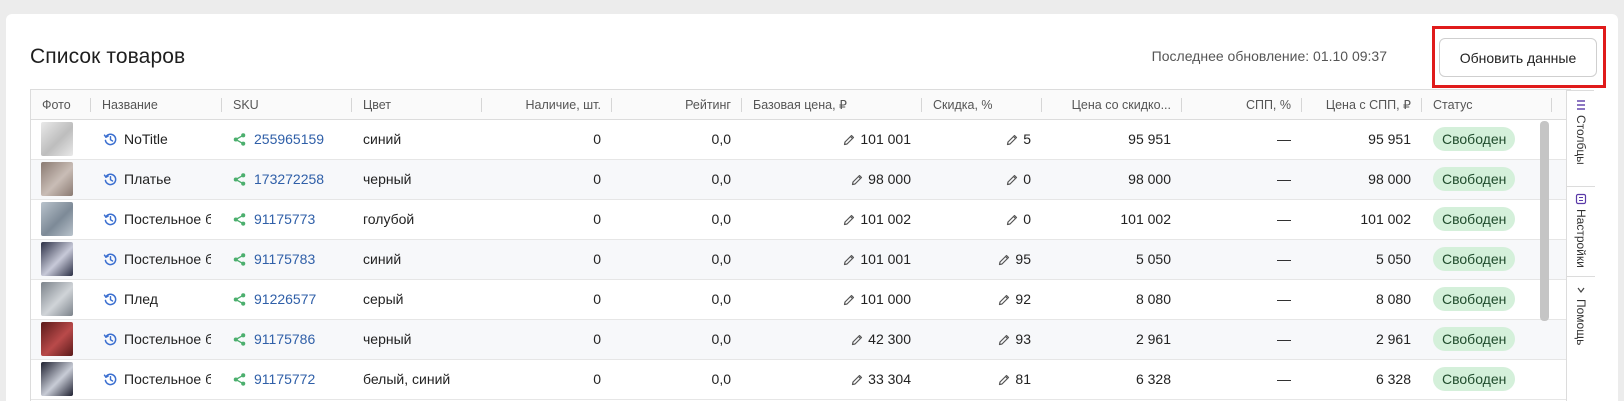  I want to click on base-price-cell: 42 300, so click(832, 339).